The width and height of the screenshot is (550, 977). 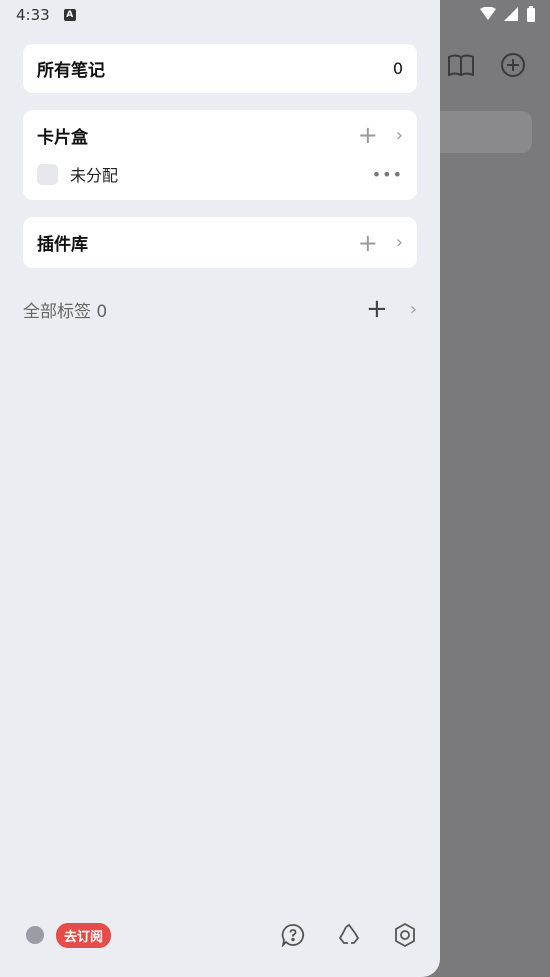 What do you see at coordinates (65, 311) in the screenshot?
I see `all-tags-label: 全部标签 0` at bounding box center [65, 311].